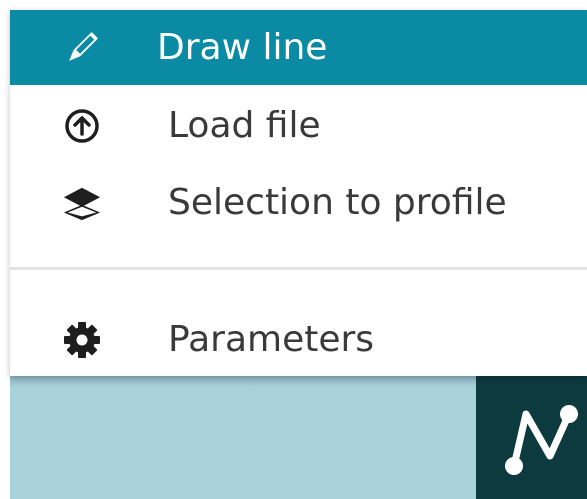 This screenshot has width=587, height=499. Describe the element at coordinates (337, 202) in the screenshot. I see `menu-item-label: Selection to profile` at that location.